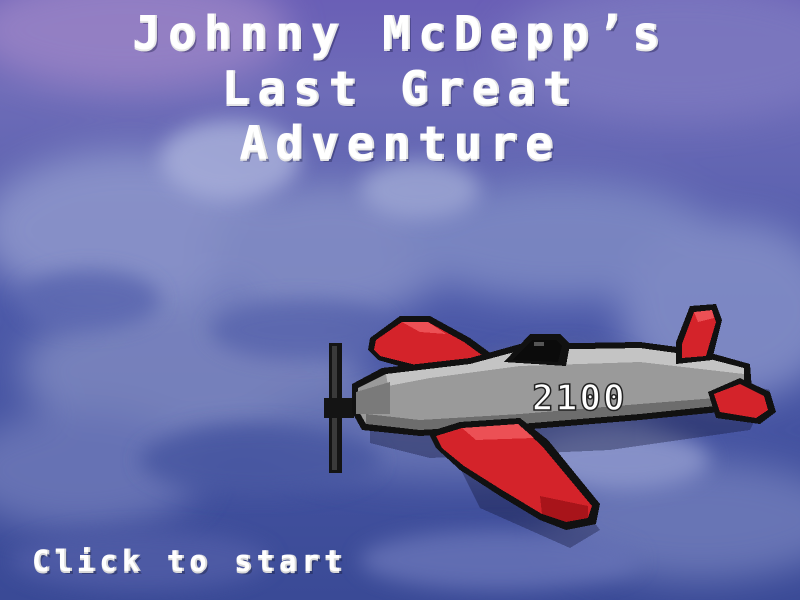 The height and width of the screenshot is (600, 800). What do you see at coordinates (400, 33) in the screenshot?
I see `title-line-1: Johnny McDepp’s` at bounding box center [400, 33].